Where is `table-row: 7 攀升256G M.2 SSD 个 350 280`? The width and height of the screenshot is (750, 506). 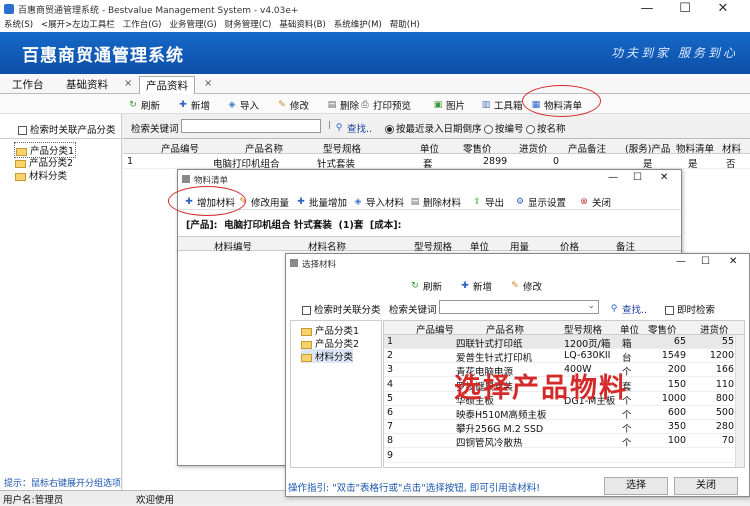 table-row: 7 攀升256G M.2 SSD 个 350 280 is located at coordinates (559, 427).